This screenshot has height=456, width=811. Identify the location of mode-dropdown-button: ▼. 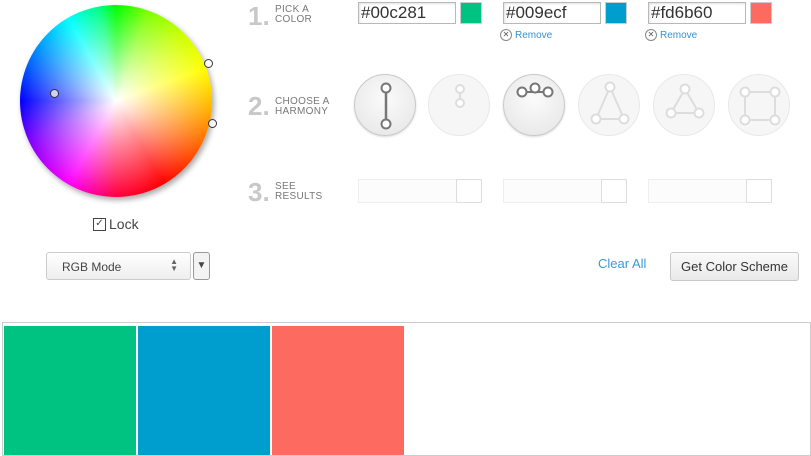
(201, 266).